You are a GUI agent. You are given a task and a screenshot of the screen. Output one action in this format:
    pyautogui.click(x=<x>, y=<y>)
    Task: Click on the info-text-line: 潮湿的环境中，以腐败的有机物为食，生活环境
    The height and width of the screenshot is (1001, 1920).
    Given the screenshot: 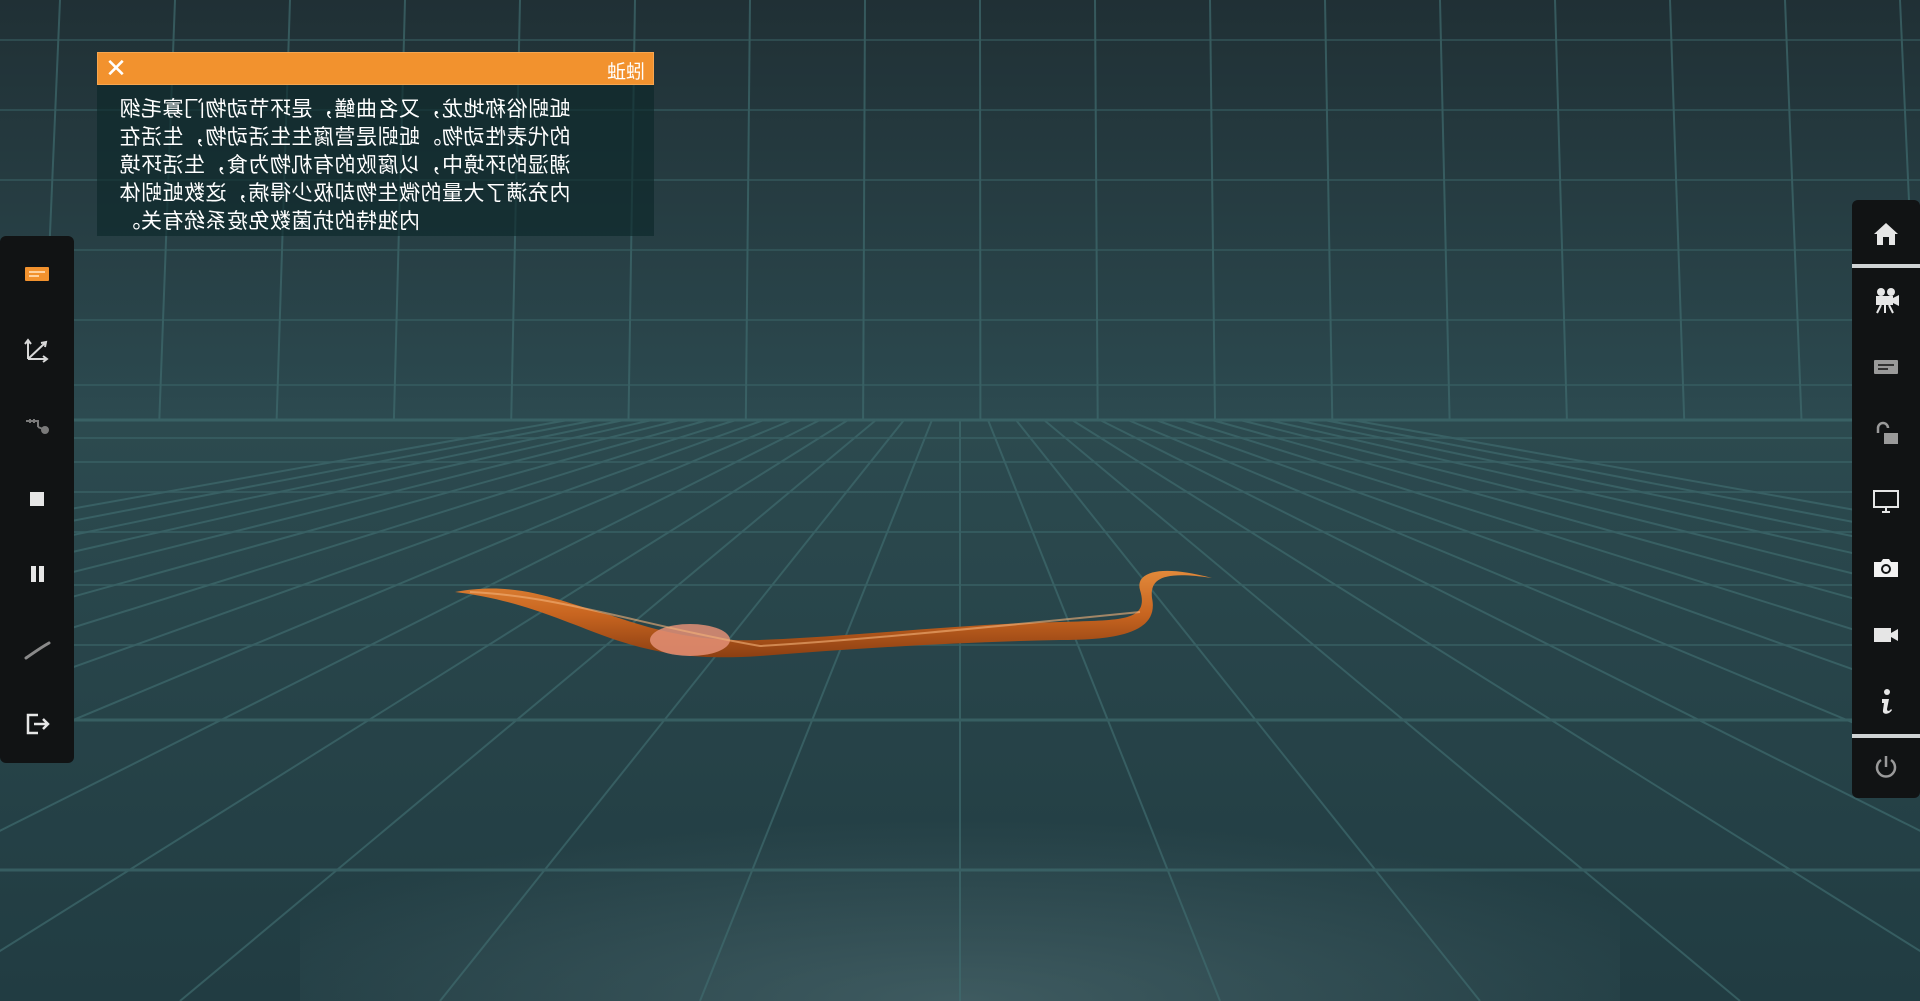 What is the action you would take?
    pyautogui.click(x=345, y=165)
    